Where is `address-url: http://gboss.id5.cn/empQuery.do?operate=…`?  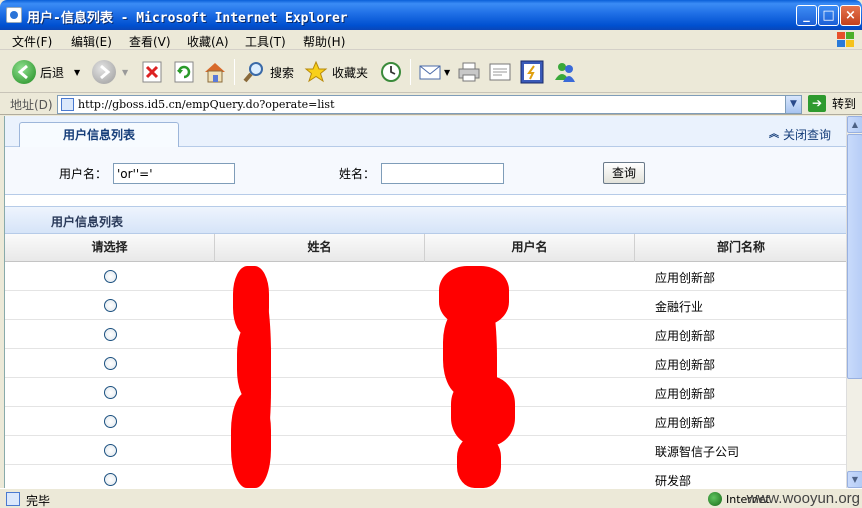
address-url: http://gboss.id5.cn/empQuery.do?operate=… is located at coordinates (206, 104).